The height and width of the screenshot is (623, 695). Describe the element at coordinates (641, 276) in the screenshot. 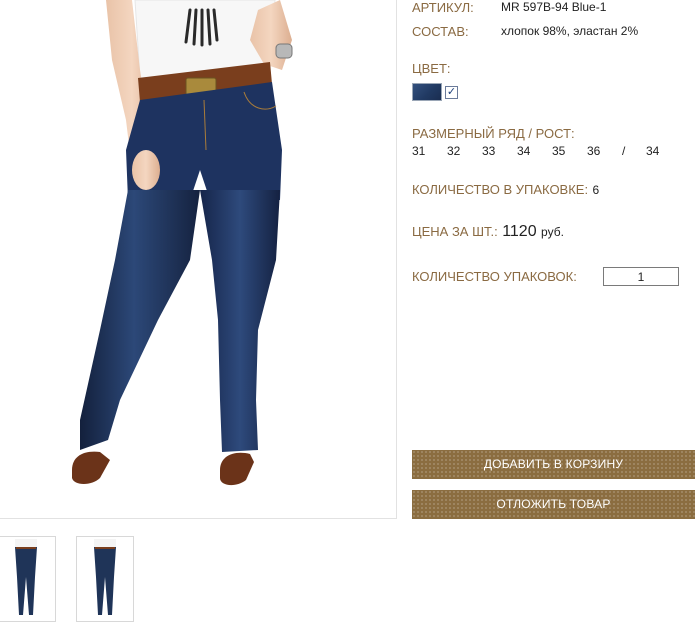

I see `packs-quantity-input` at that location.